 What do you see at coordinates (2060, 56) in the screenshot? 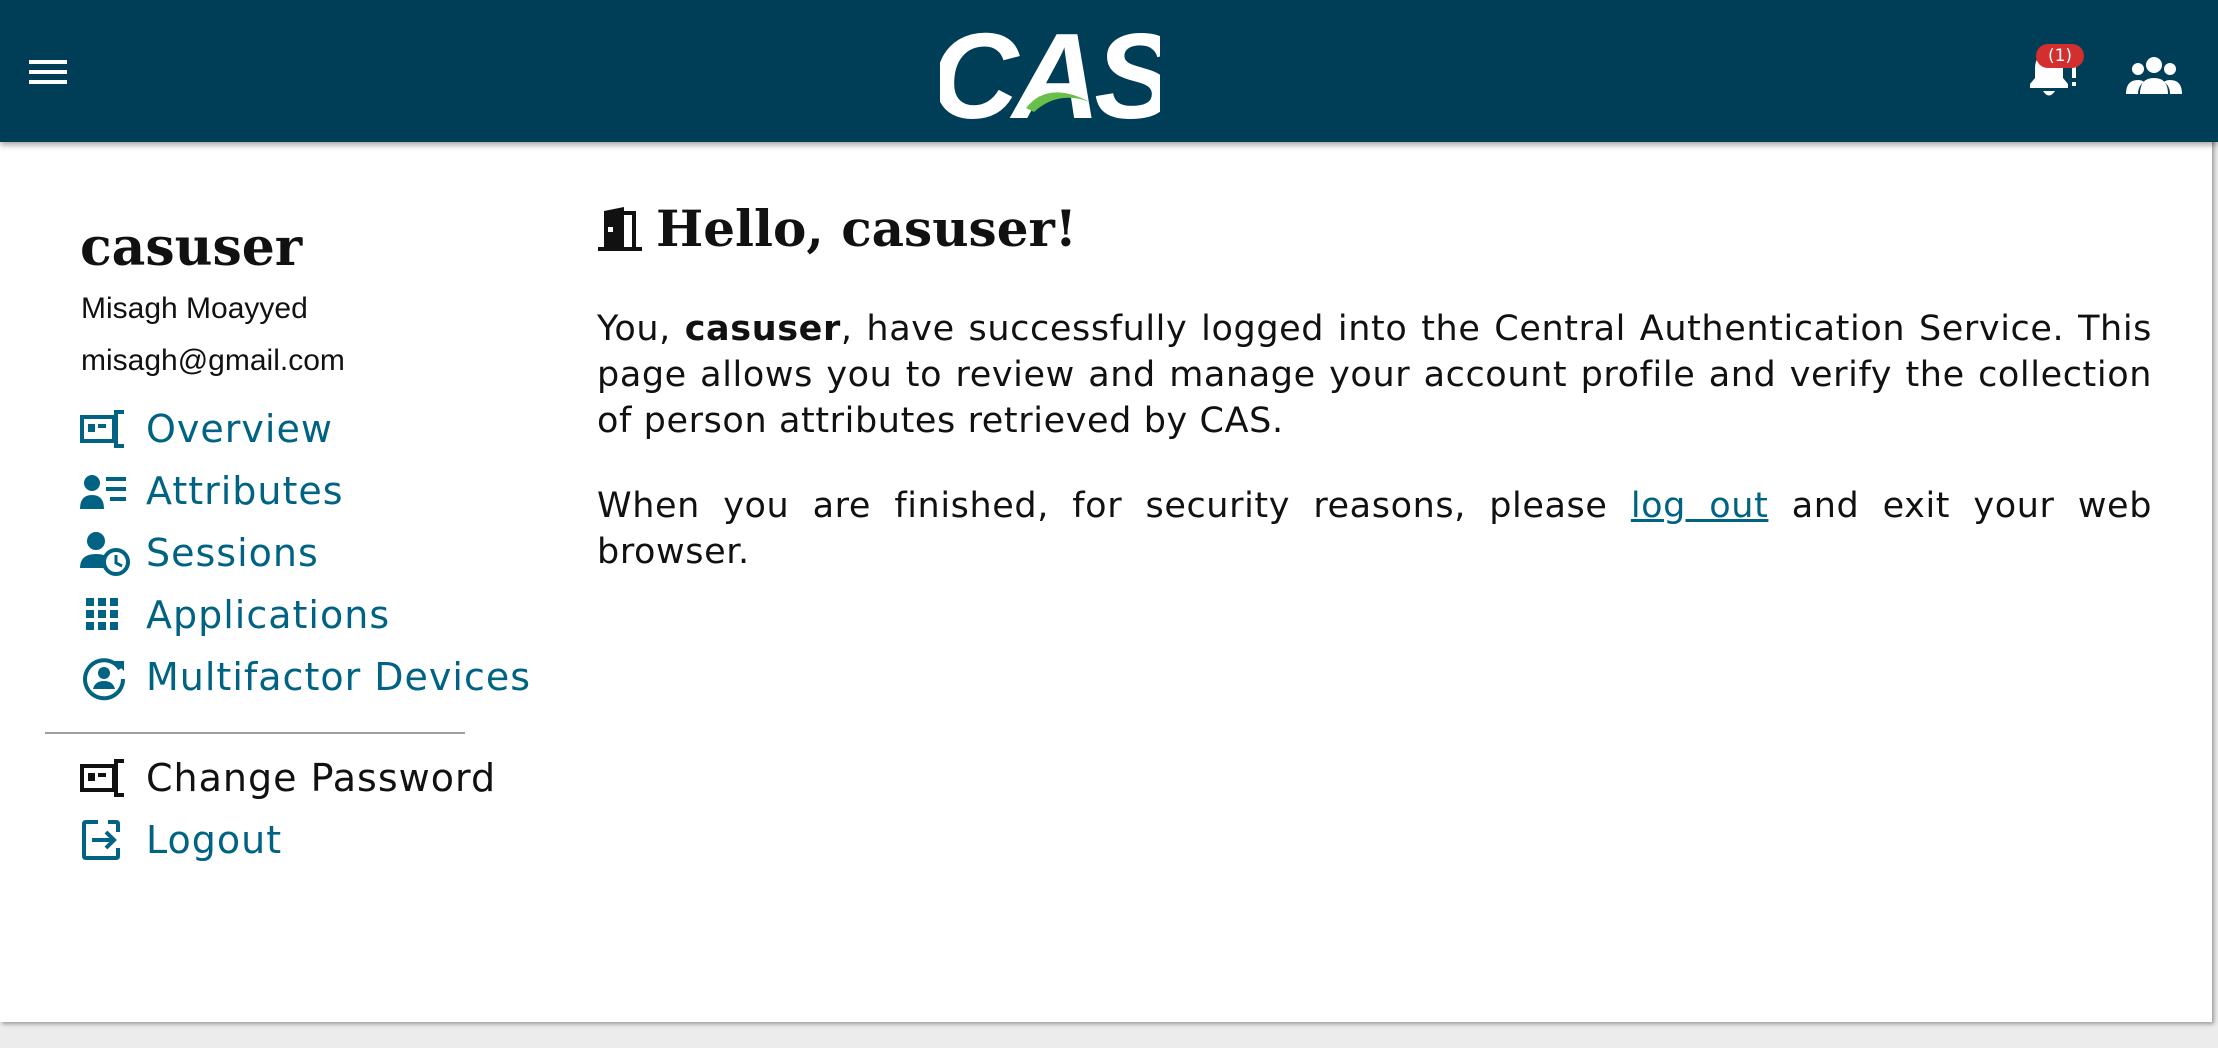
I see `notification-badge: (1)` at bounding box center [2060, 56].